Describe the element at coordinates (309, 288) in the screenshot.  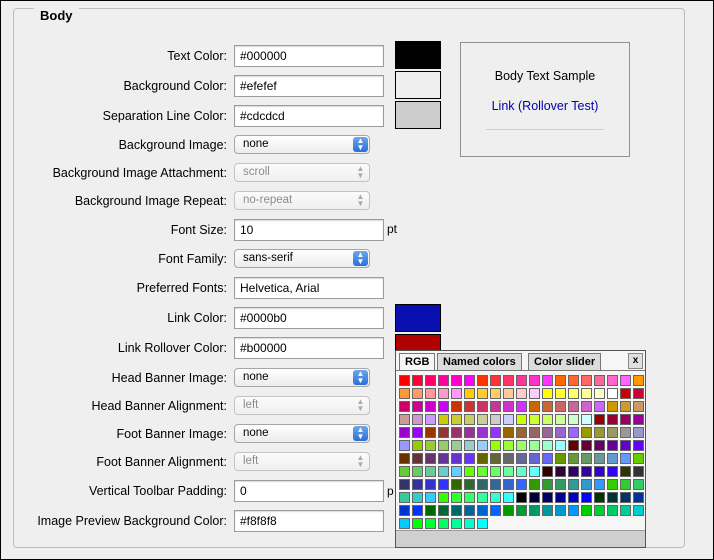
I see `preferred-fonts-input` at that location.